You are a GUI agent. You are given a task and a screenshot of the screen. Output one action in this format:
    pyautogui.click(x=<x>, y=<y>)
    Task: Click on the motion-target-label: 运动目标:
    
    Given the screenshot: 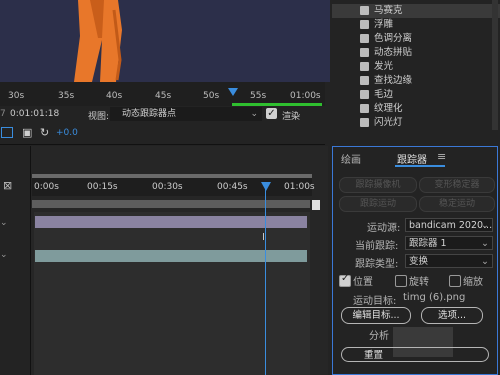 What is the action you would take?
    pyautogui.click(x=375, y=301)
    